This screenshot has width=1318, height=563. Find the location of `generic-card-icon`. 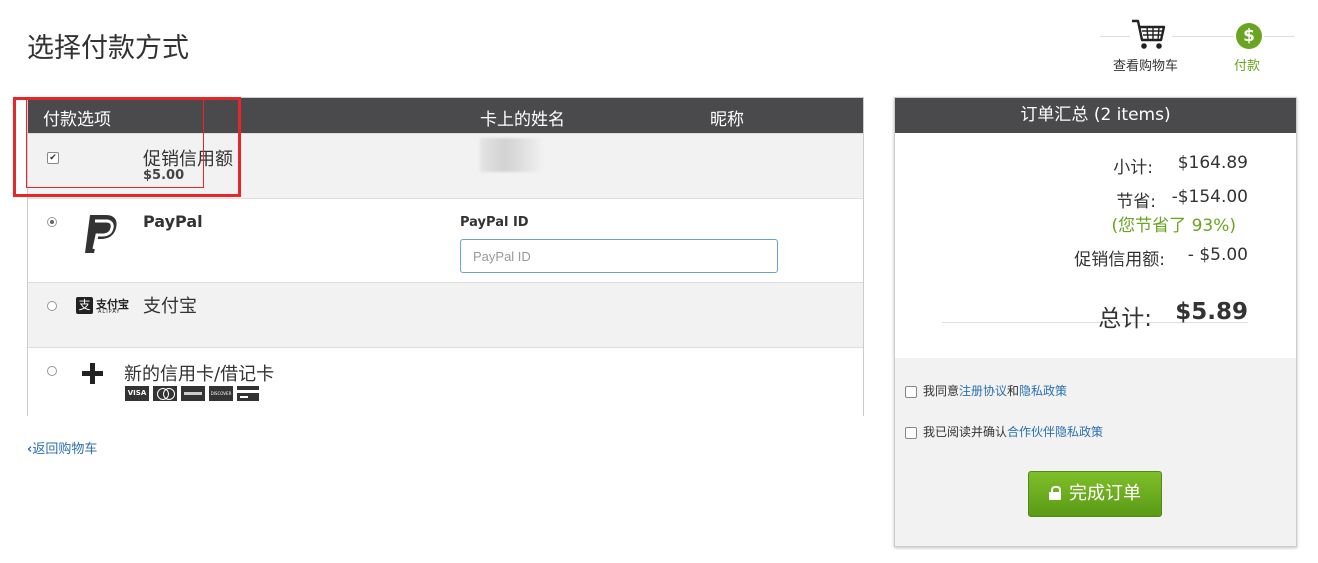

generic-card-icon is located at coordinates (248, 393).